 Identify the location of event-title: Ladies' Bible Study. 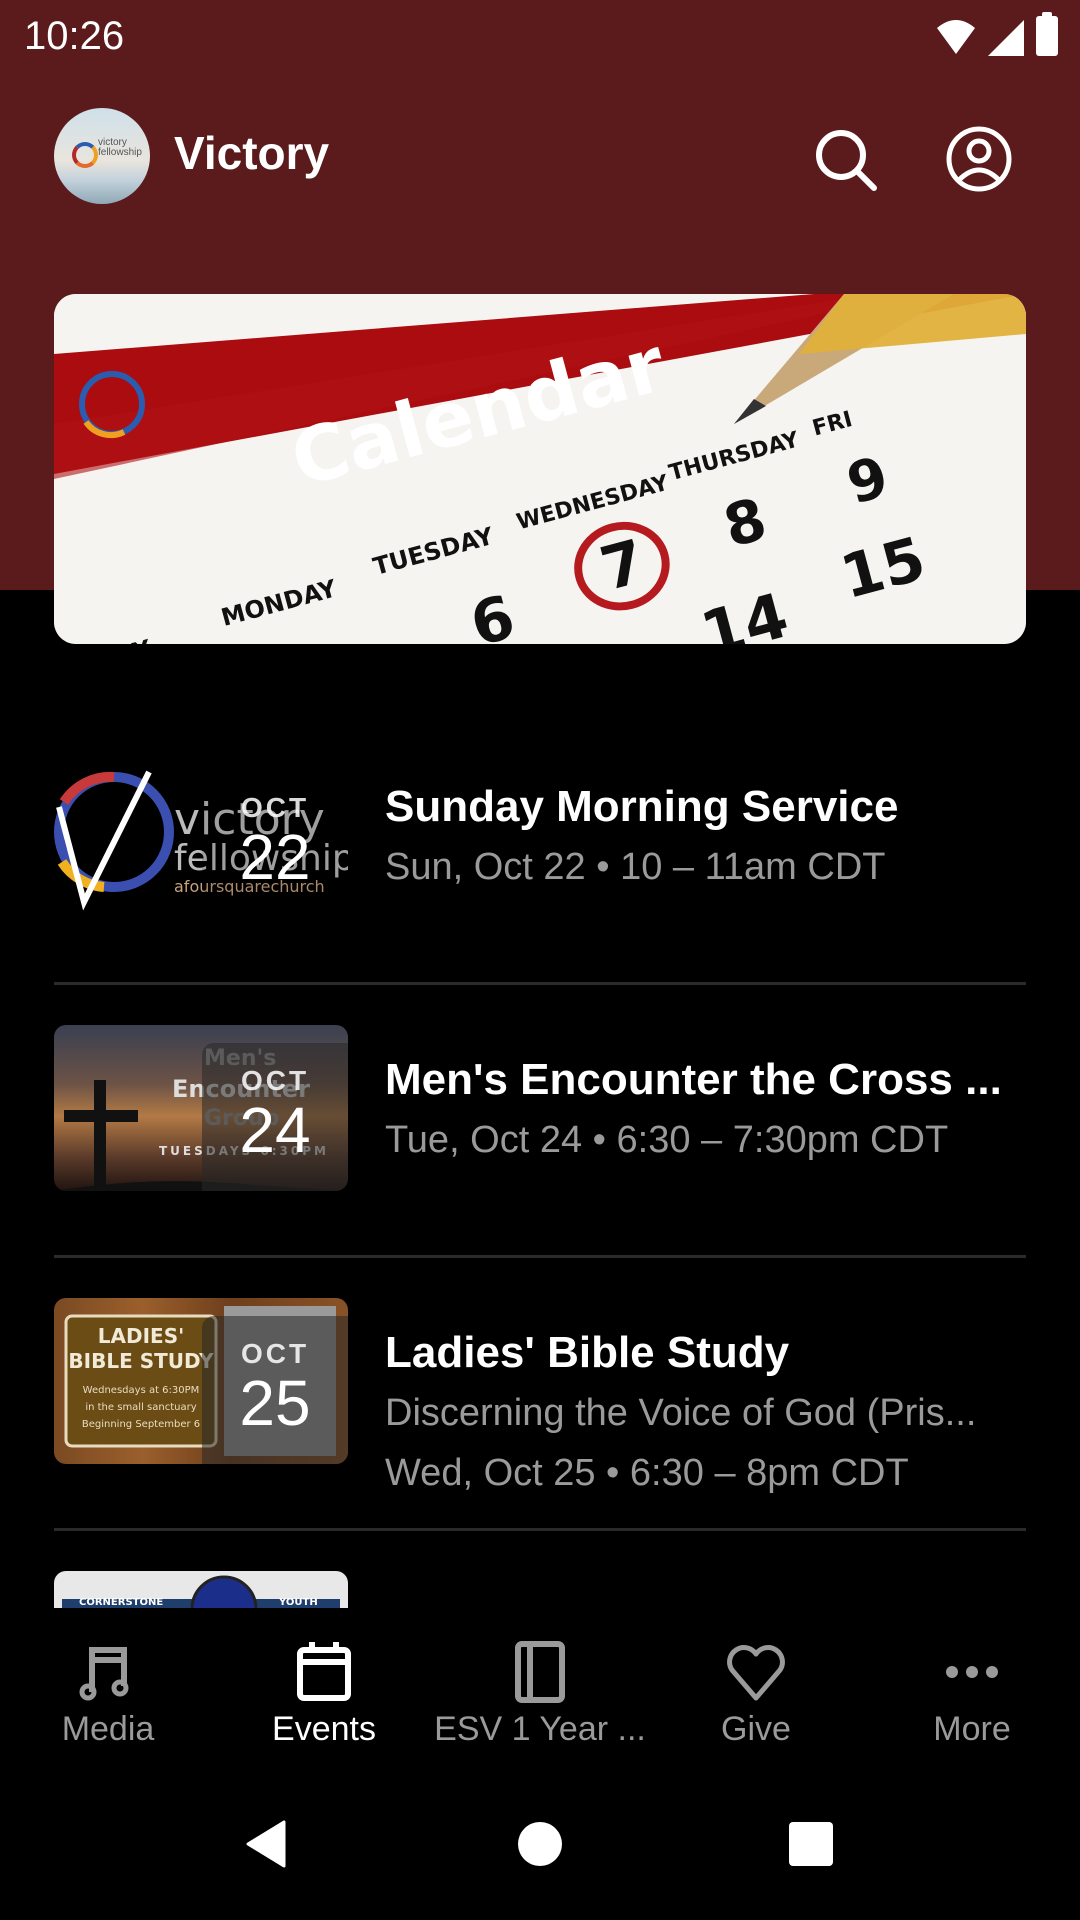
(587, 1352).